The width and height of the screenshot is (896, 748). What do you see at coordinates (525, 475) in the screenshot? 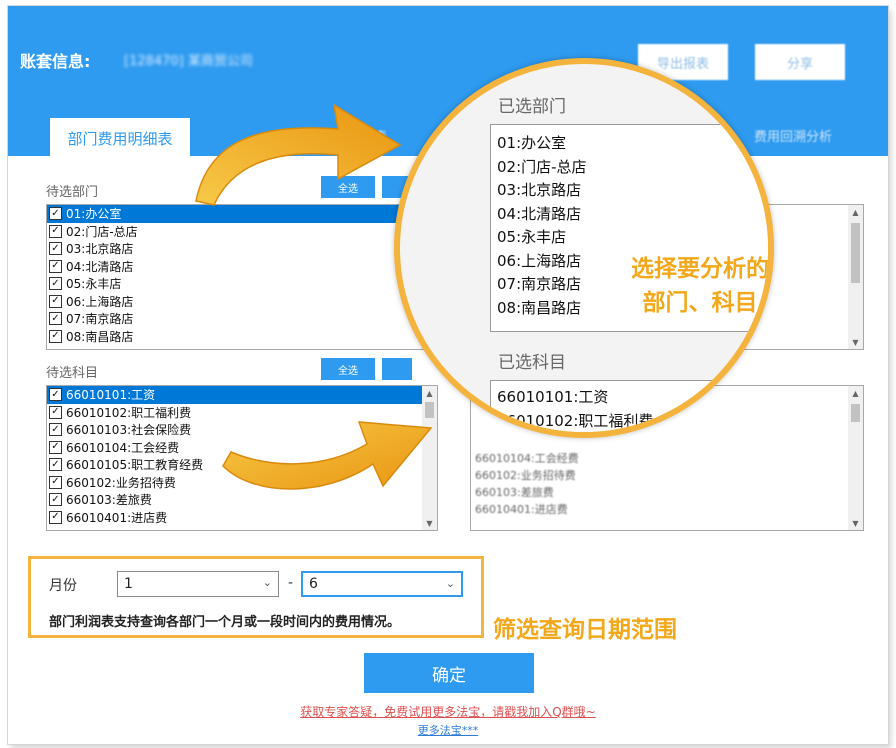
I see `list-item: 660102:业务招待费` at bounding box center [525, 475].